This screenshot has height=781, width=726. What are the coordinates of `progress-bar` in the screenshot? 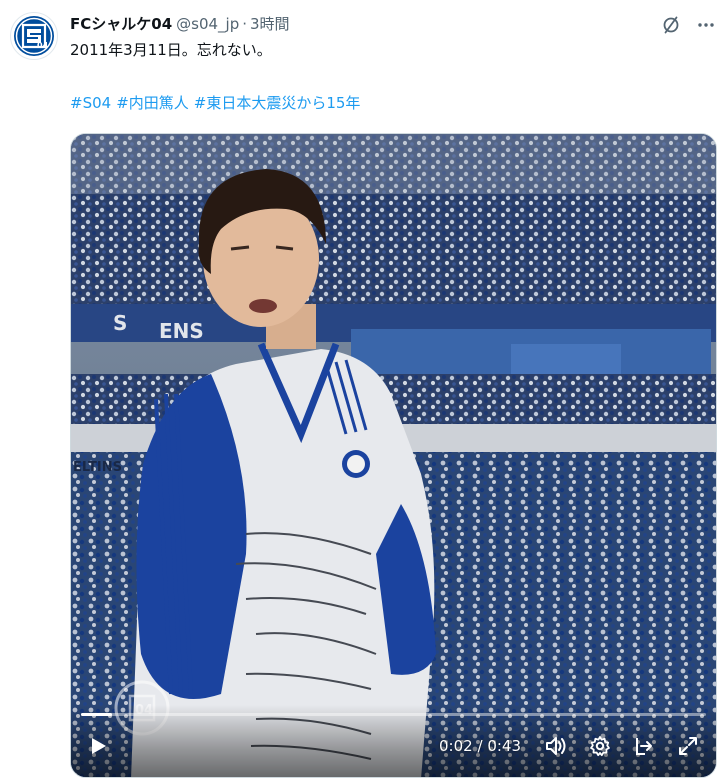 It's located at (393, 714).